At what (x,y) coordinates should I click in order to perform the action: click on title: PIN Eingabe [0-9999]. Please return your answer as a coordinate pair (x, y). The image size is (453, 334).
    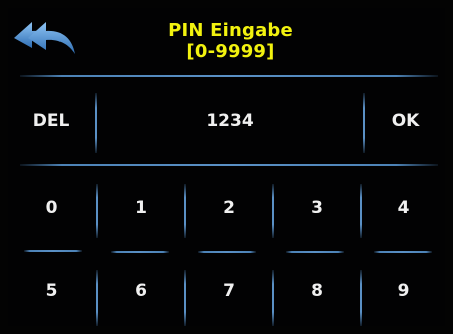
    Looking at the image, I should click on (230, 41).